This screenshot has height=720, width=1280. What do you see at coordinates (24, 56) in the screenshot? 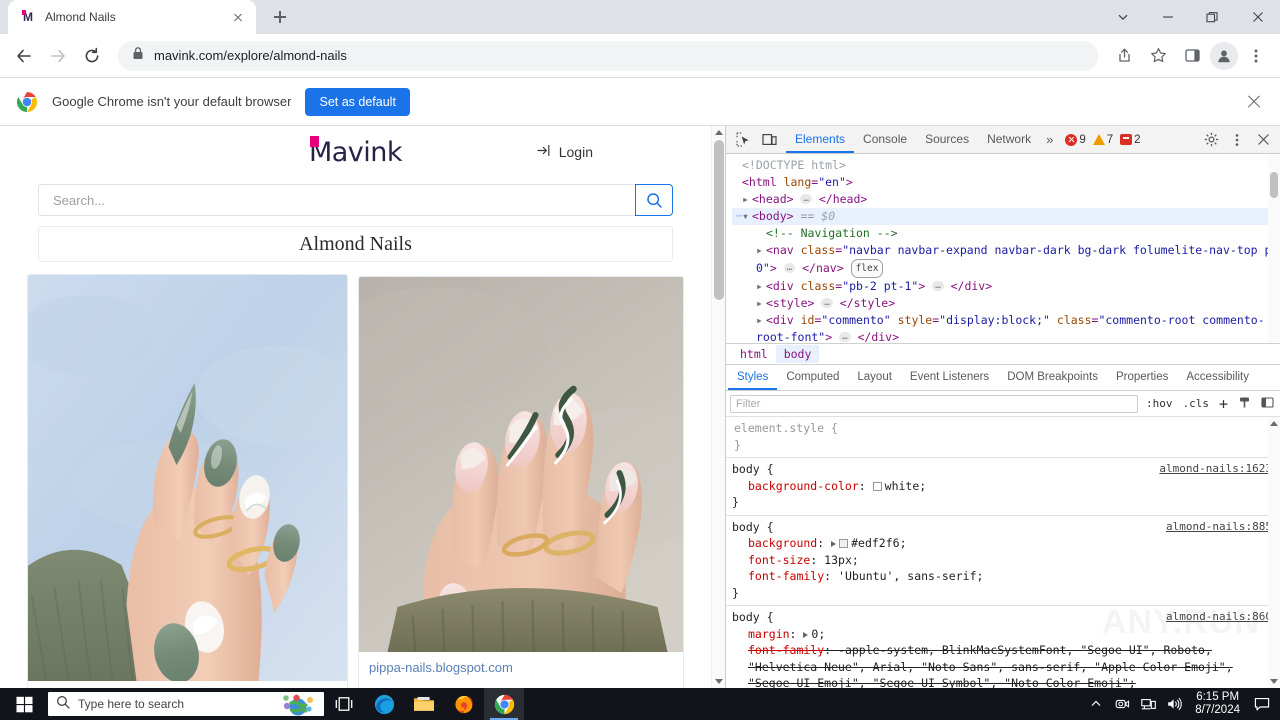
I see `back-arrow-icon` at bounding box center [24, 56].